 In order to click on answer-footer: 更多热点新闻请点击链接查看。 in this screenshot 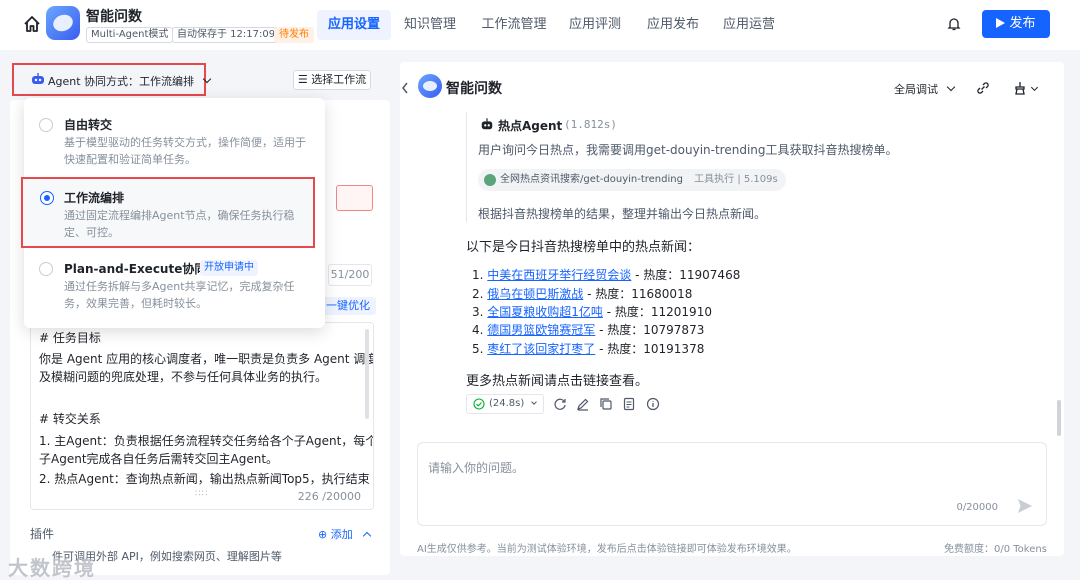, I will do `click(557, 381)`.